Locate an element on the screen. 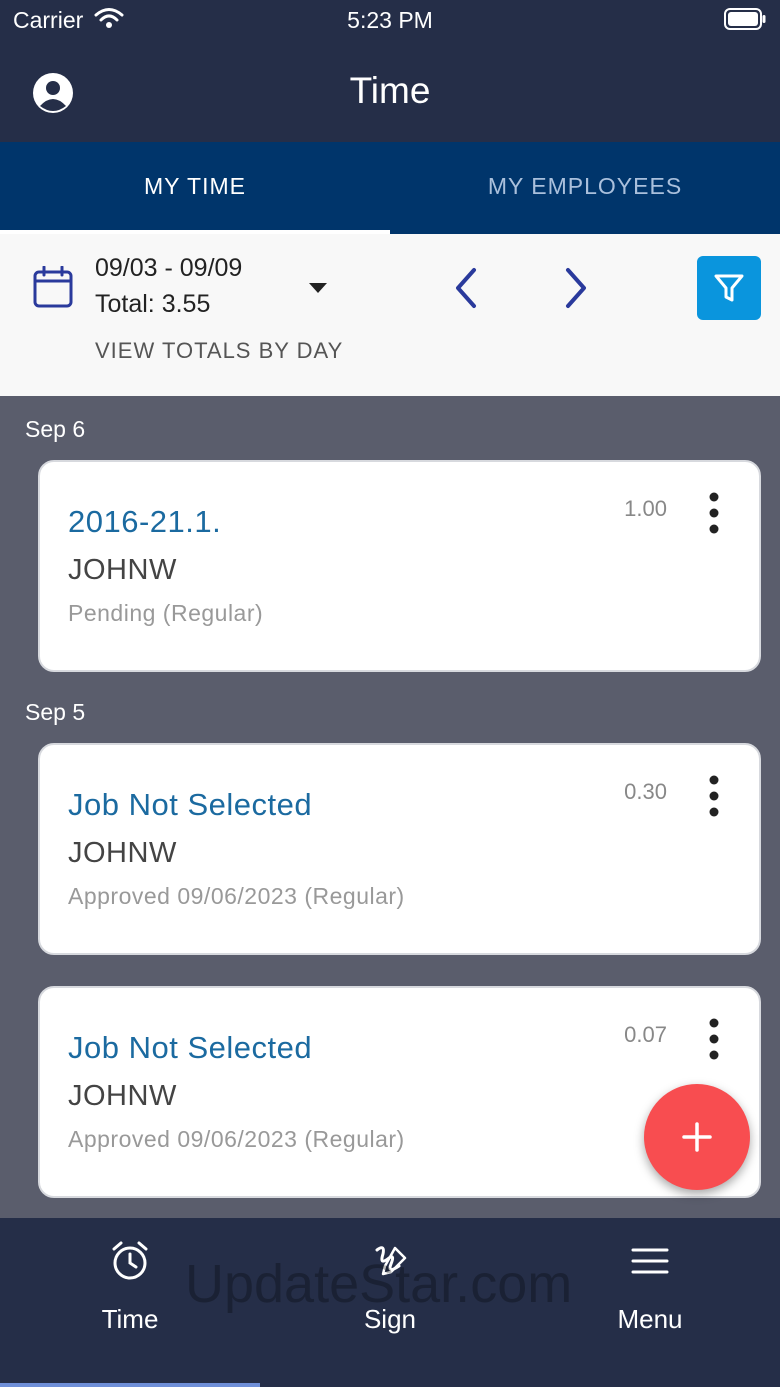 The width and height of the screenshot is (780, 1387). date-range-label: 09/03 - 09/09 is located at coordinates (168, 268).